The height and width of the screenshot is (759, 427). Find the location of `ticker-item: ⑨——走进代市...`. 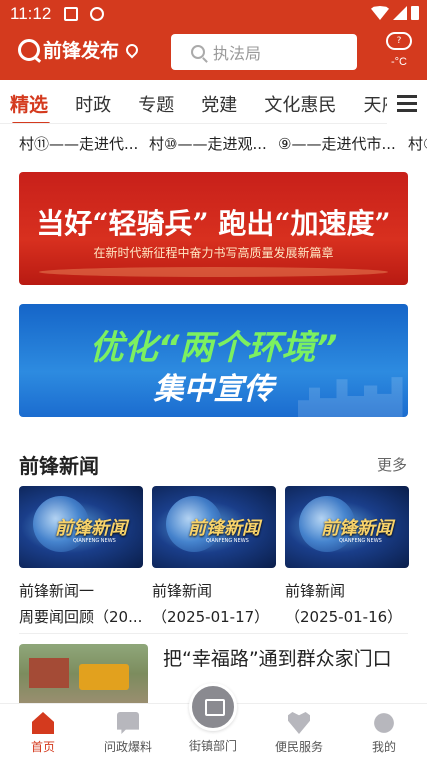

ticker-item: ⑨——走进代市... is located at coordinates (337, 143).